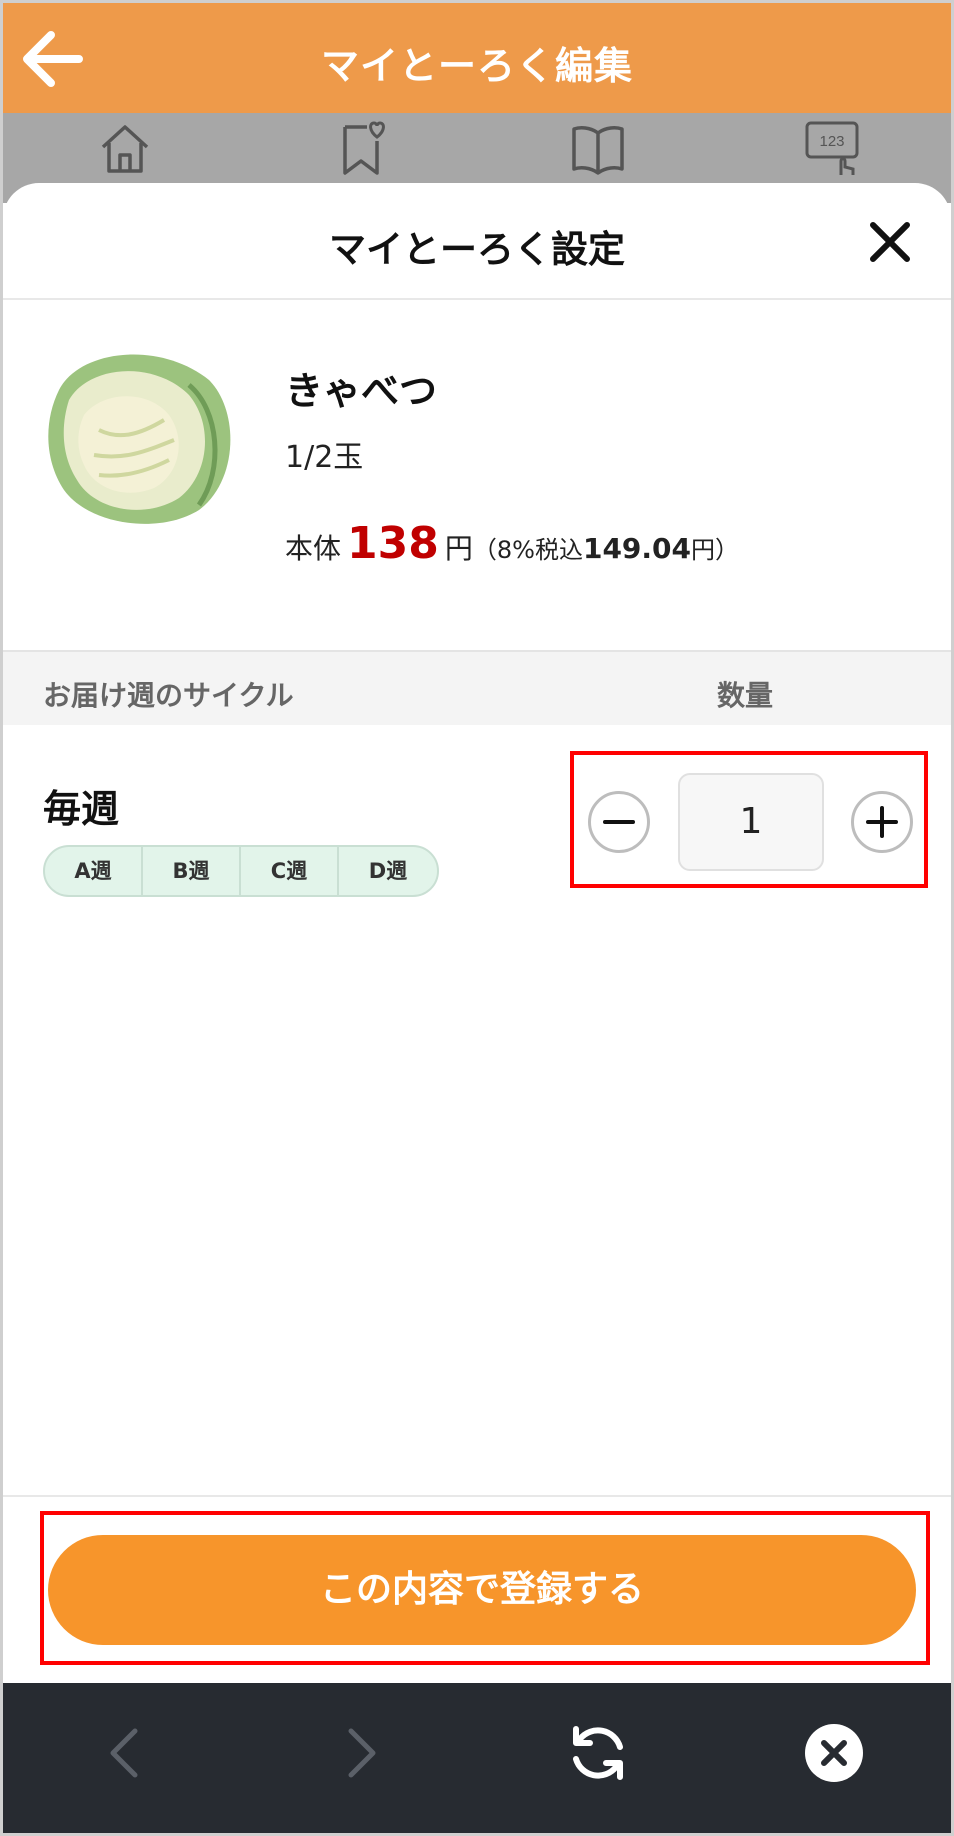 This screenshot has height=1836, width=954. I want to click on tax-suffix: 円）, so click(715, 550).